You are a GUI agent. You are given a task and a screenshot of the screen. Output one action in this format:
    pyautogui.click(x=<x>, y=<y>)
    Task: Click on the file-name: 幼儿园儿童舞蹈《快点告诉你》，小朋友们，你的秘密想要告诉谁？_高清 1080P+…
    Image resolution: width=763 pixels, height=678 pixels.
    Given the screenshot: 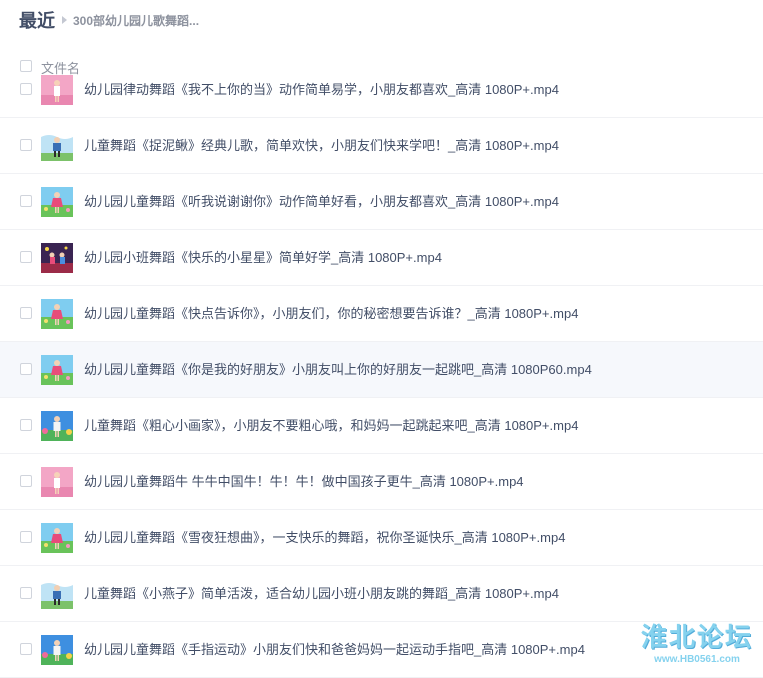 What is the action you would take?
    pyautogui.click(x=349, y=314)
    